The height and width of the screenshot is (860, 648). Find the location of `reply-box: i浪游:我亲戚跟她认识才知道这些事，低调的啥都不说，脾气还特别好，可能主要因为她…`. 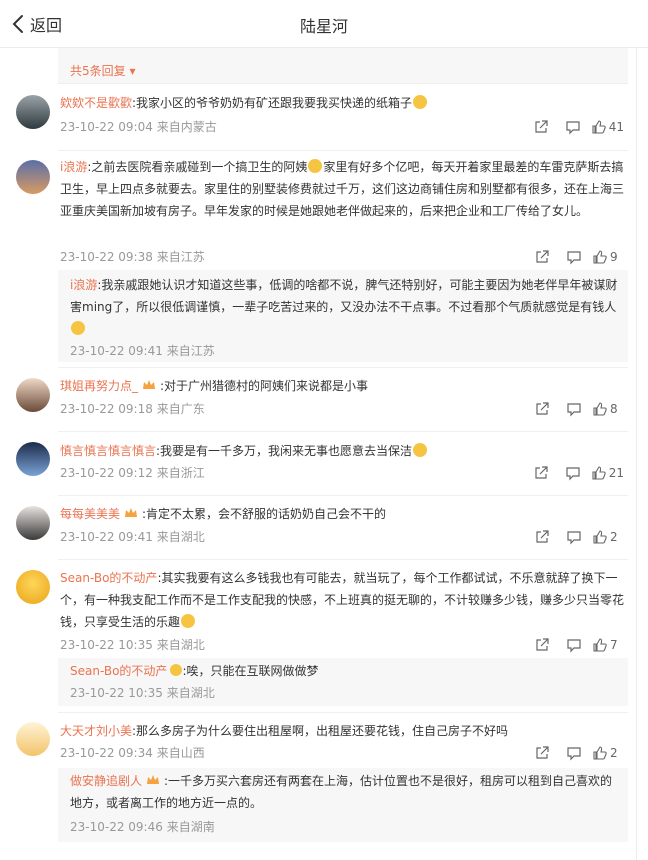

reply-box: i浪游:我亲戚跟她认识才知道这些事，低调的啥都不说，脾气还特别好，可能主要因为她… is located at coordinates (343, 316).